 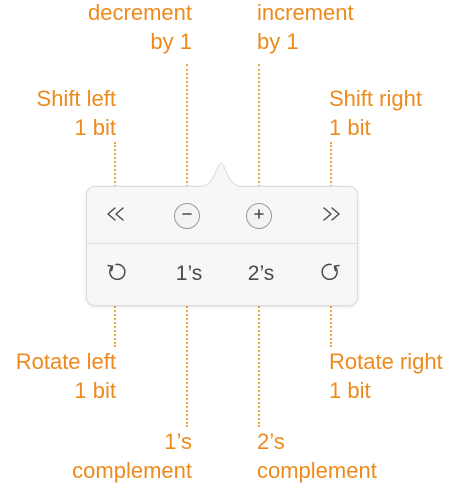 What do you see at coordinates (95, 390) in the screenshot?
I see `rotate-left-callout-line2: 1 bit` at bounding box center [95, 390].